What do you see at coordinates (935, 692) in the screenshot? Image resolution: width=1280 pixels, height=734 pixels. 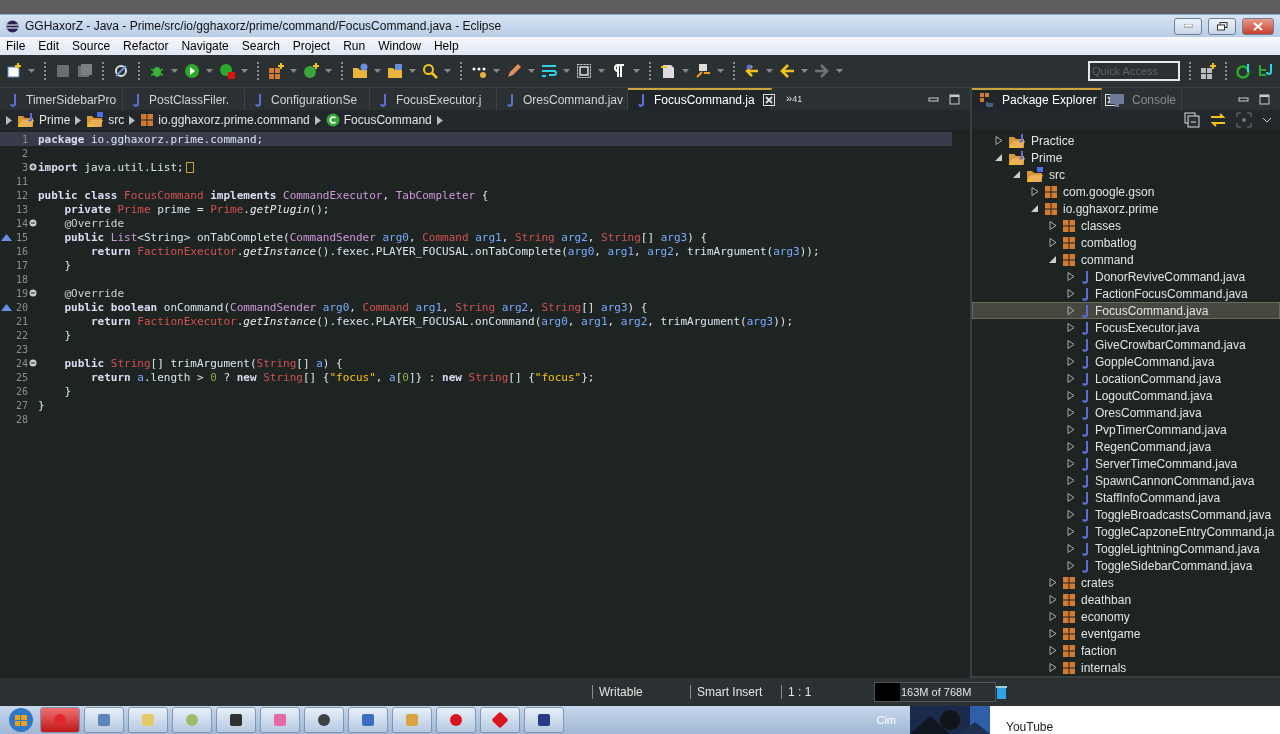 I see `heap-meter: 163M of 768M` at bounding box center [935, 692].